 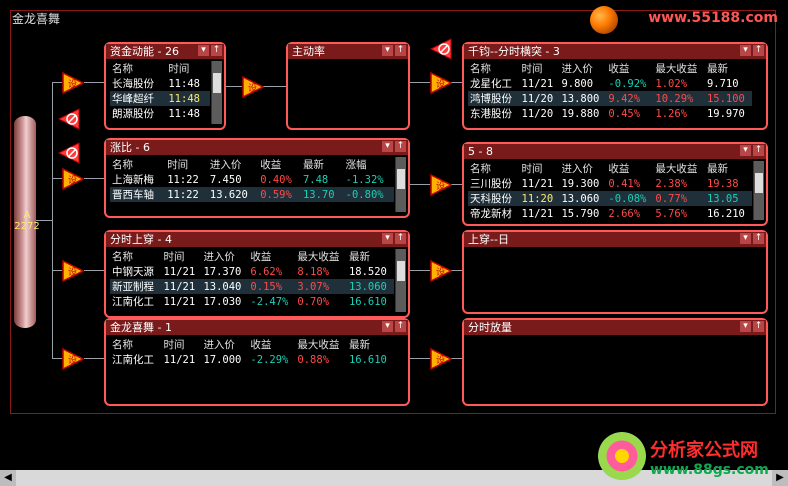 What do you see at coordinates (610, 183) in the screenshot?
I see `table-row: 三川股份 11/21 19.300 0.41% 2.38% 19.38` at bounding box center [610, 183].